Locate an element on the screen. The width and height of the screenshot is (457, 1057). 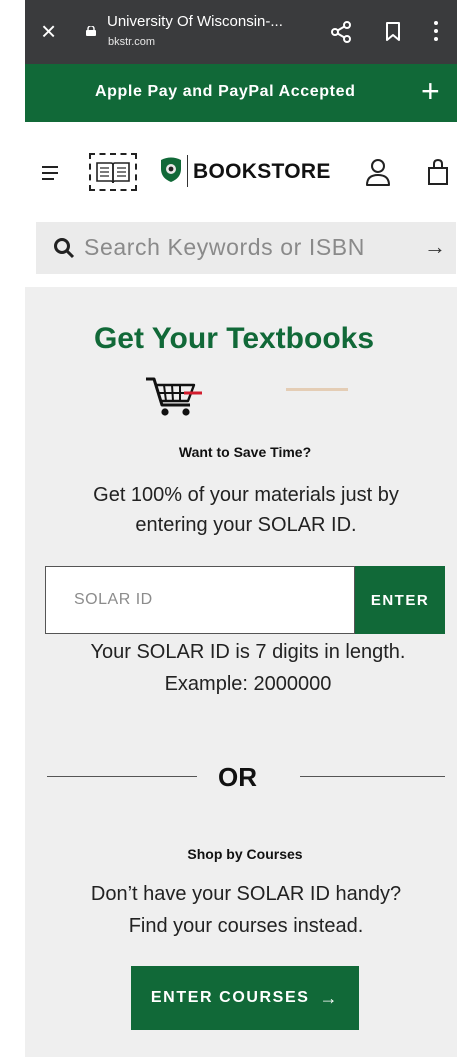
shop-description-line: Find your courses instead. is located at coordinates (246, 926).